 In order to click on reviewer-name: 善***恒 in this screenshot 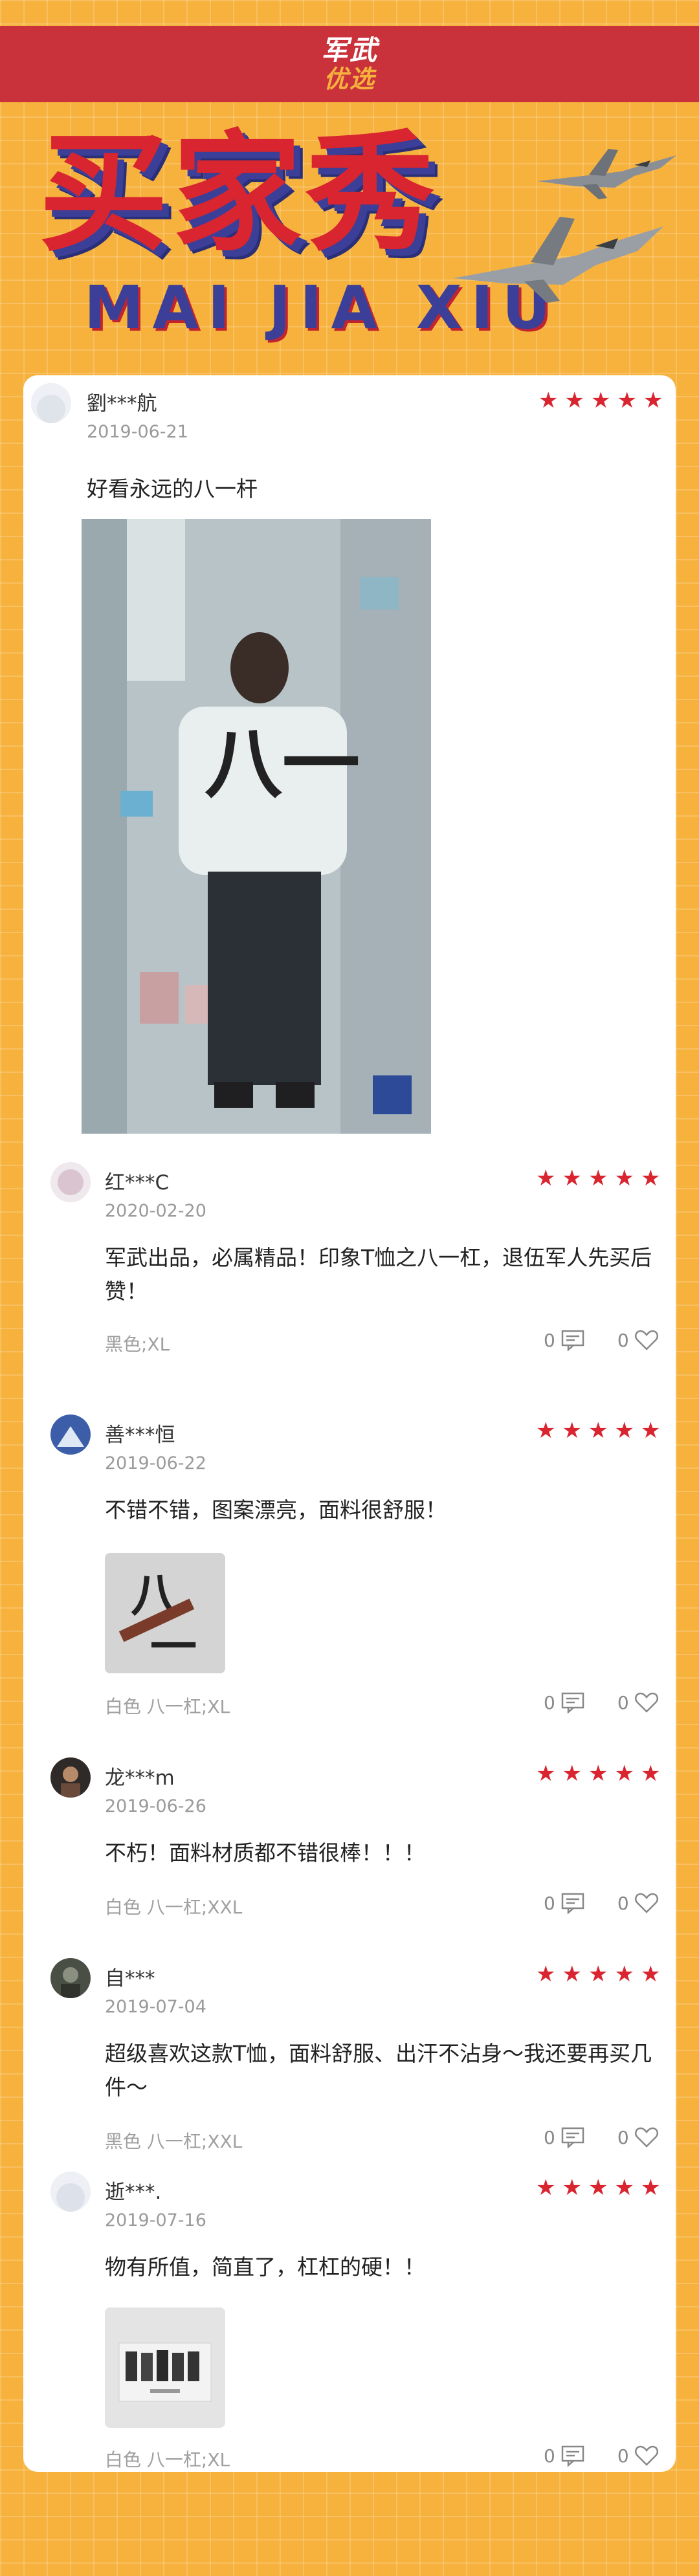, I will do `click(140, 1435)`.